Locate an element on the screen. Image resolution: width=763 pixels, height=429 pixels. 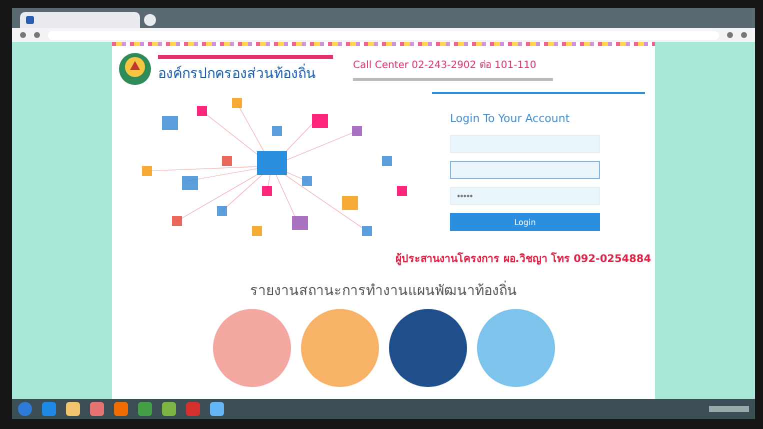
report-heading: รายงานสถานะการทำงานแผนพัฒนาท้องถิ่น is located at coordinates (383, 288).